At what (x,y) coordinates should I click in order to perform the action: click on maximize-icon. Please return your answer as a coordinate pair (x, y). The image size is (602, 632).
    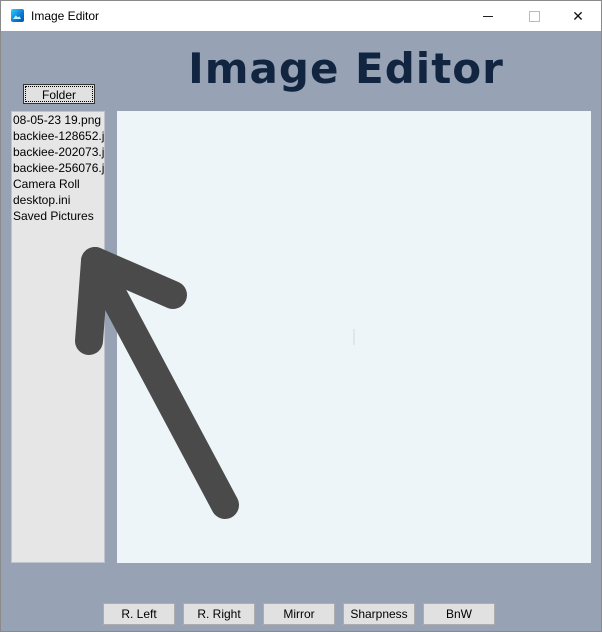
    Looking at the image, I should click on (534, 16).